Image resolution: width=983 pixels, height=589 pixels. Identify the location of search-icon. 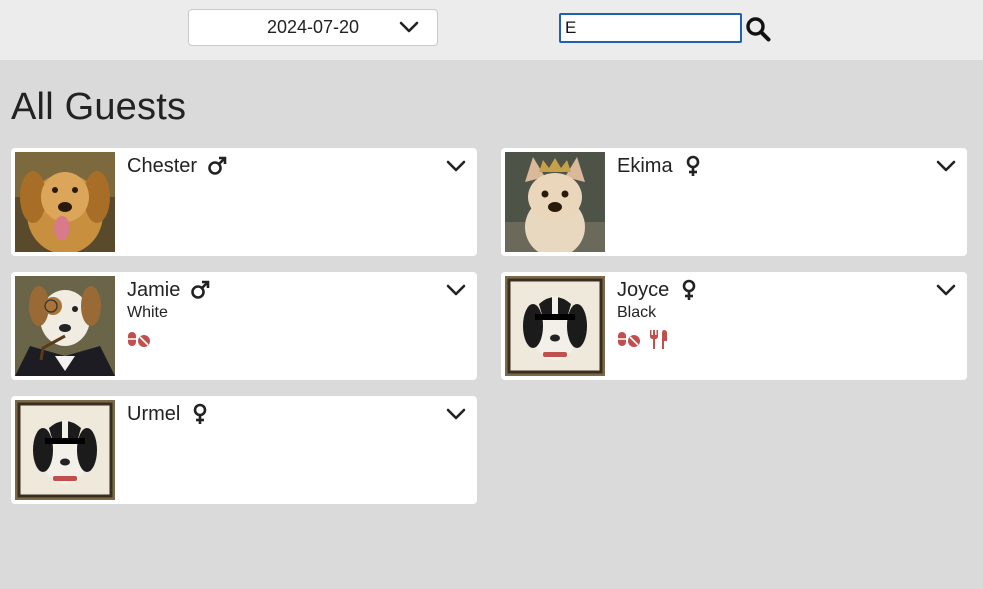
(758, 29).